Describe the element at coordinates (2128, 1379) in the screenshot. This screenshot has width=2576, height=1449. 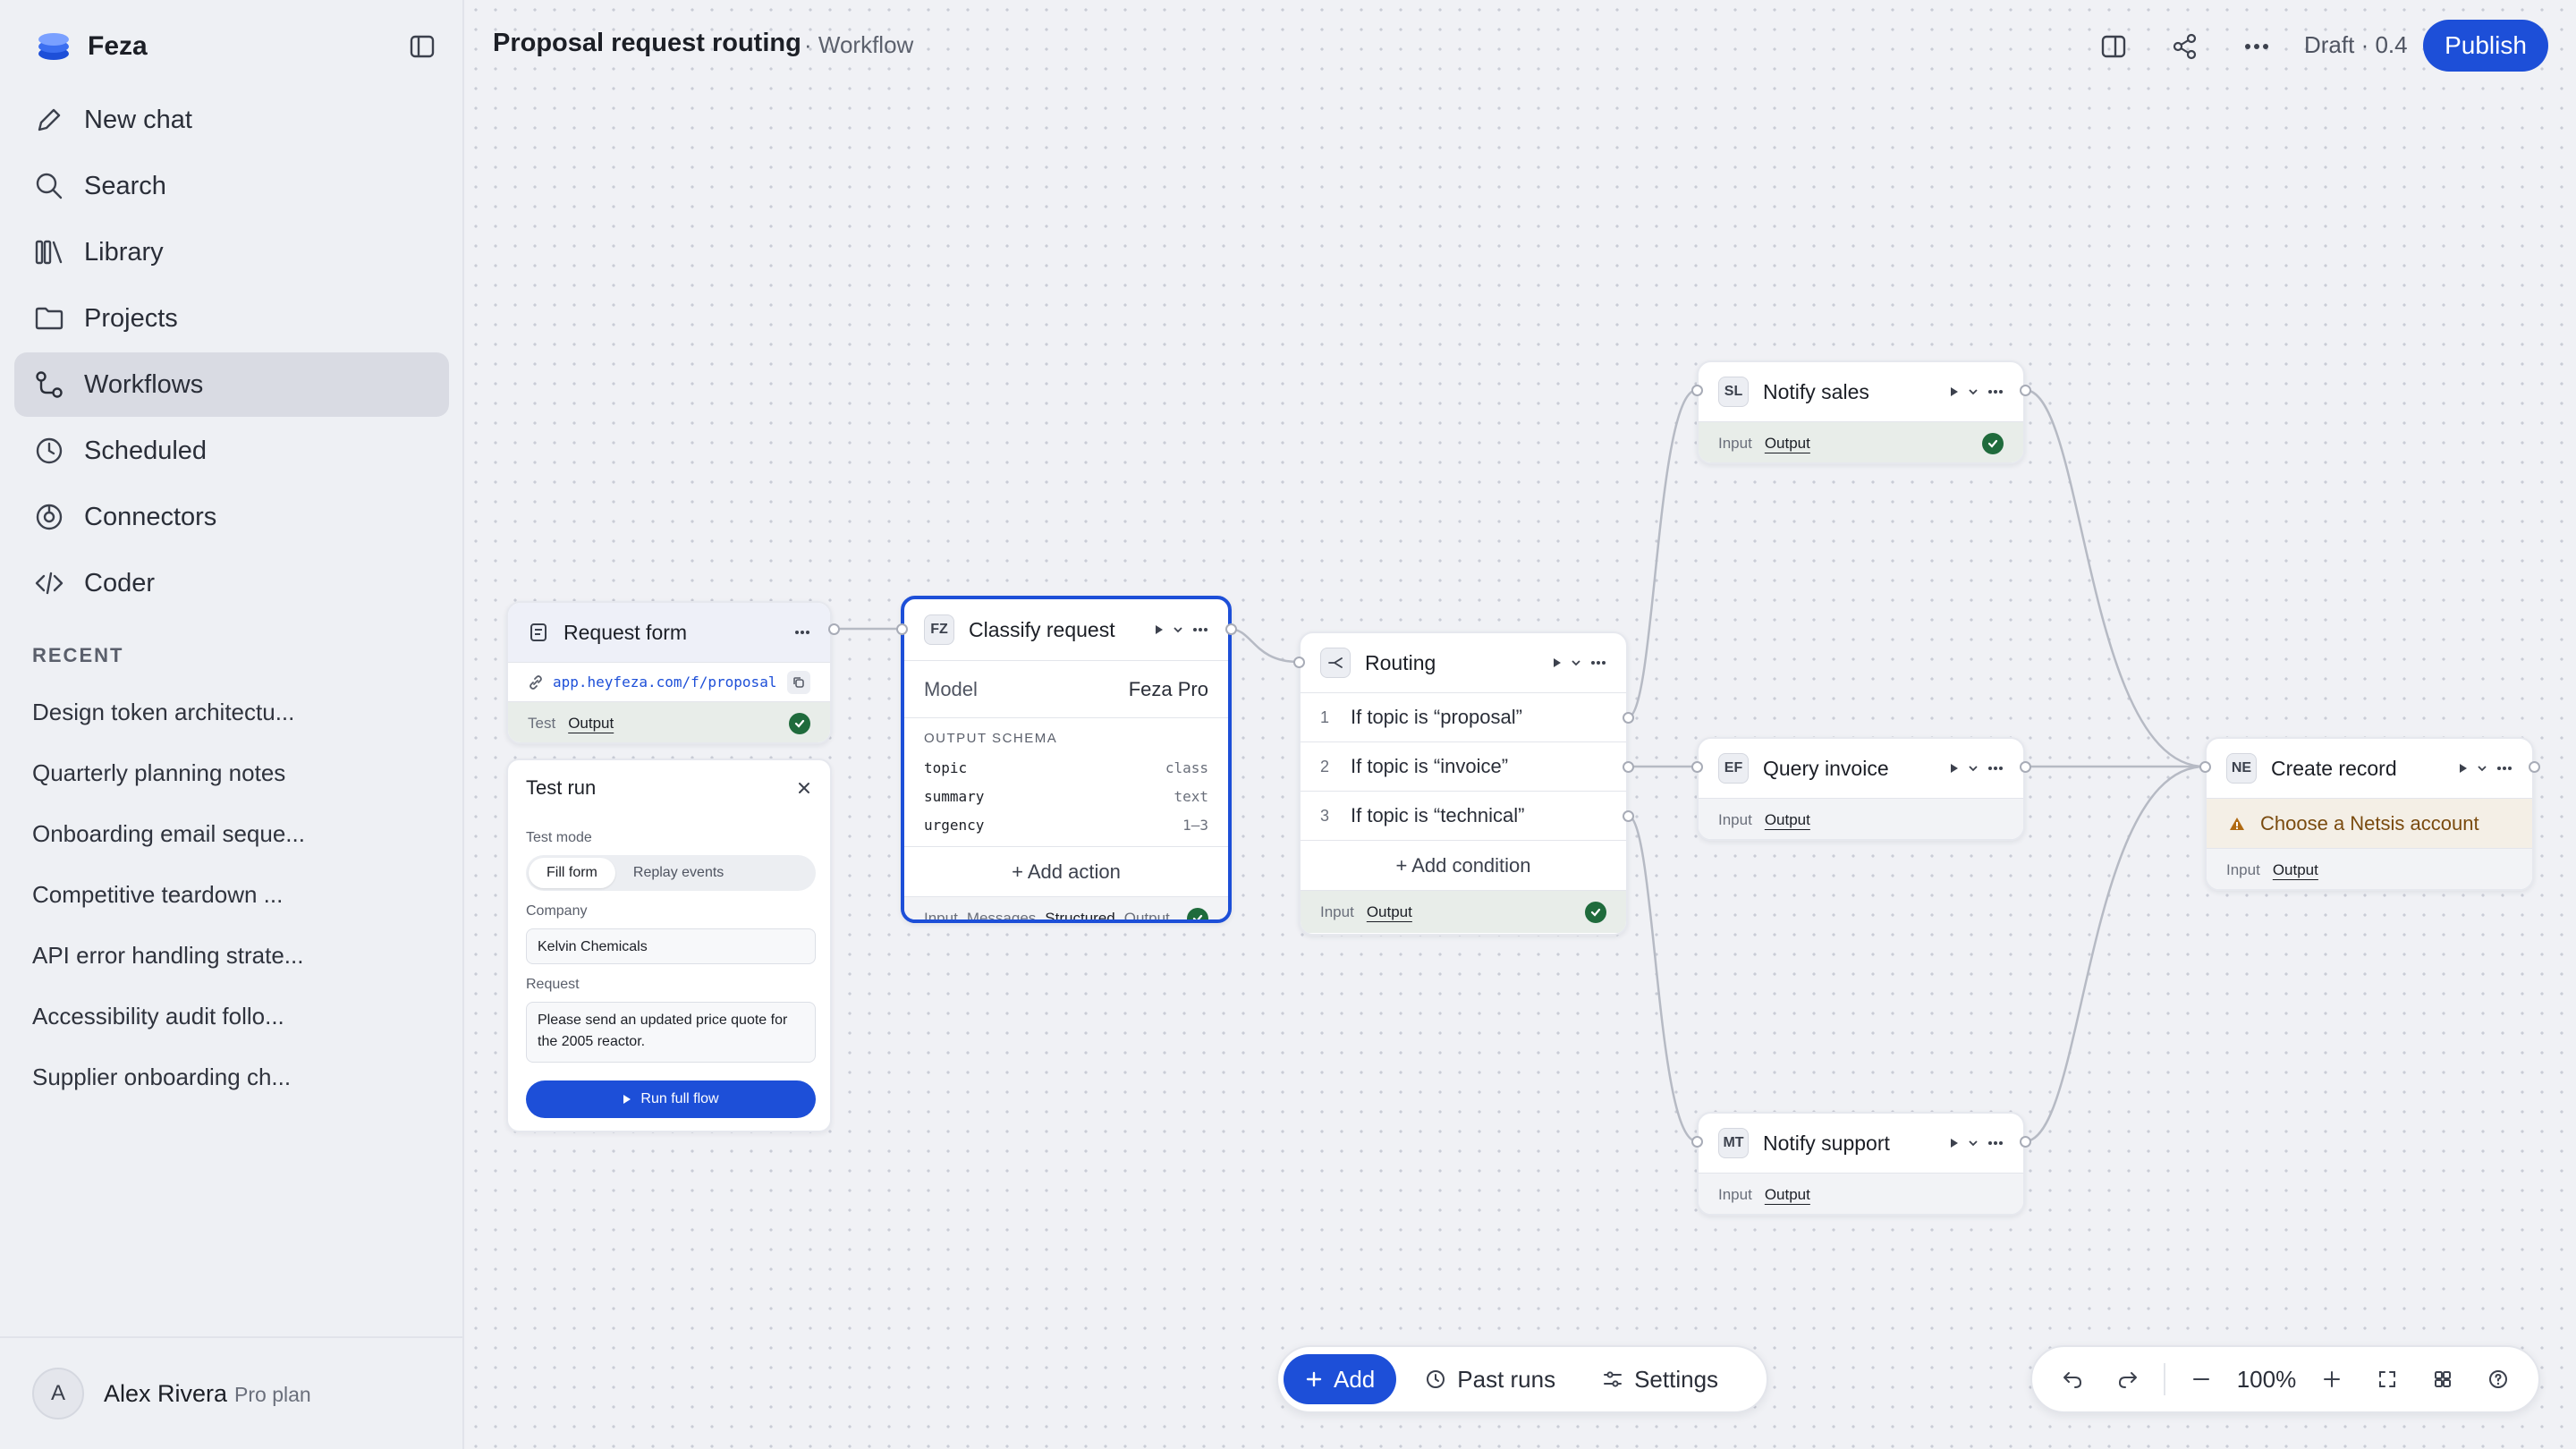
I see `redo-button` at that location.